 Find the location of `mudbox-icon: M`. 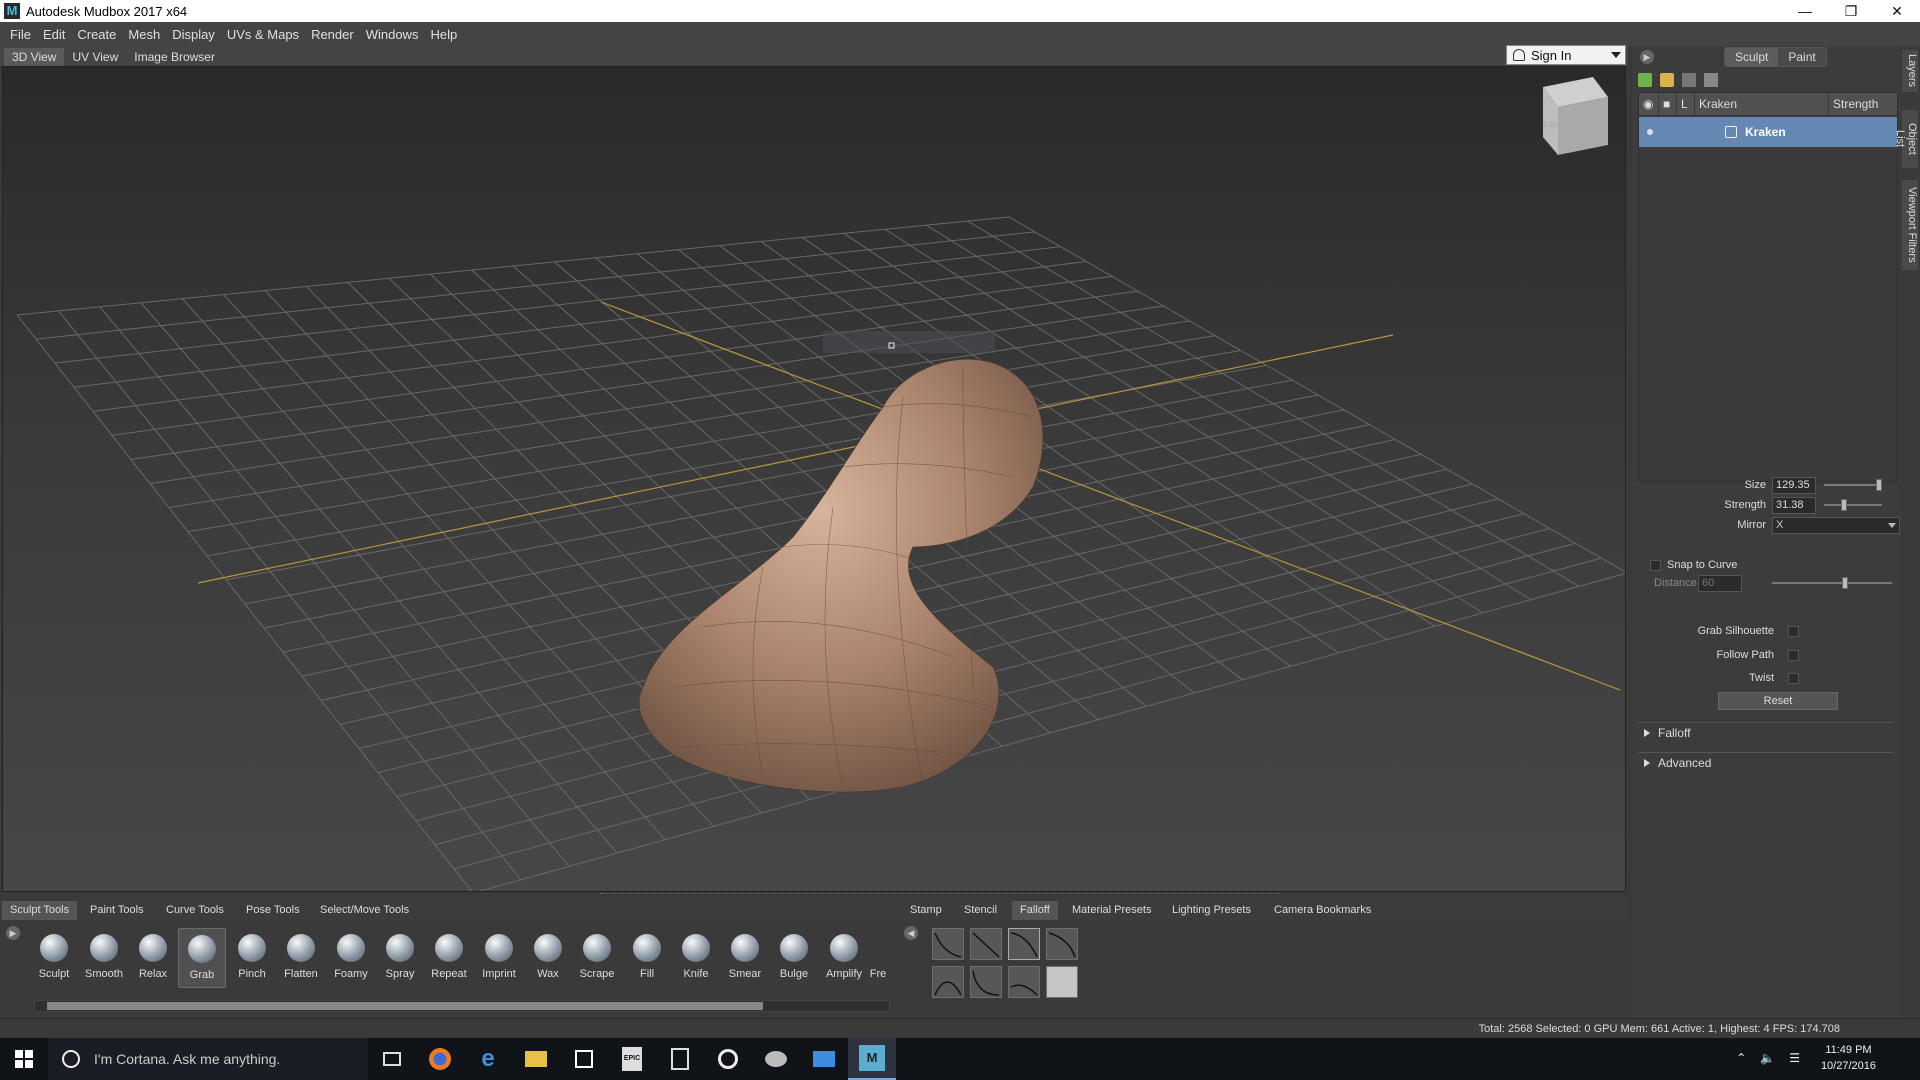

mudbox-icon: M is located at coordinates (872, 1059).